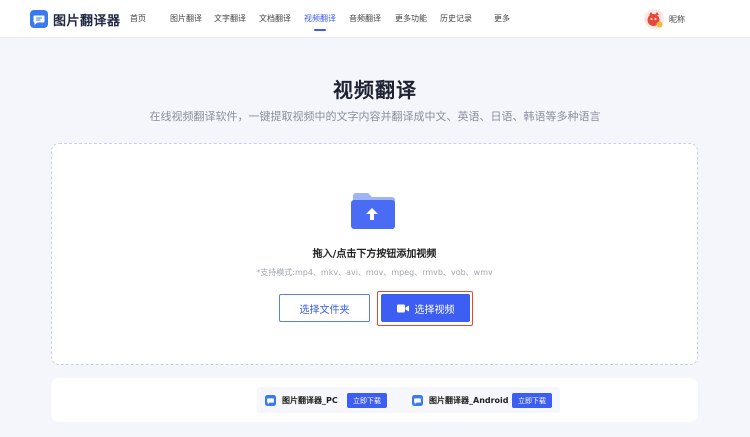 This screenshot has width=750, height=437. I want to click on user-menu: 昵称, so click(664, 19).